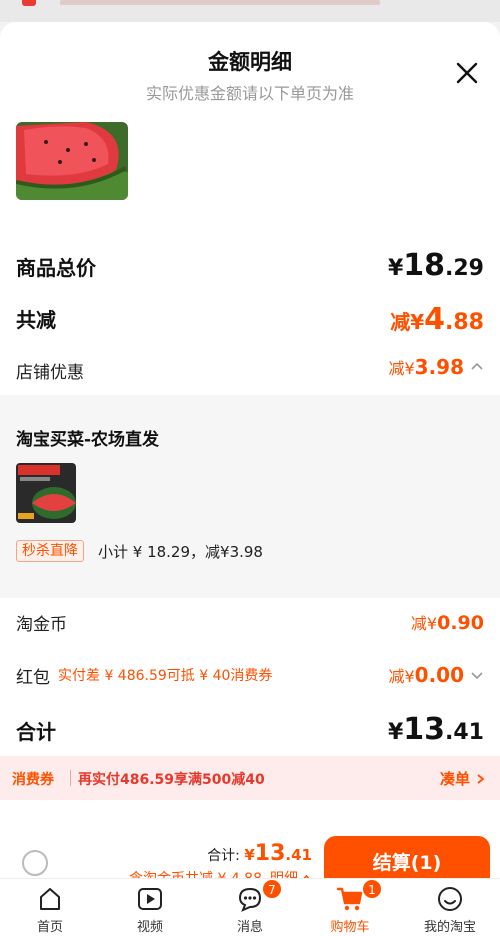  Describe the element at coordinates (33, 678) in the screenshot. I see `red-packet-label: 红包` at that location.